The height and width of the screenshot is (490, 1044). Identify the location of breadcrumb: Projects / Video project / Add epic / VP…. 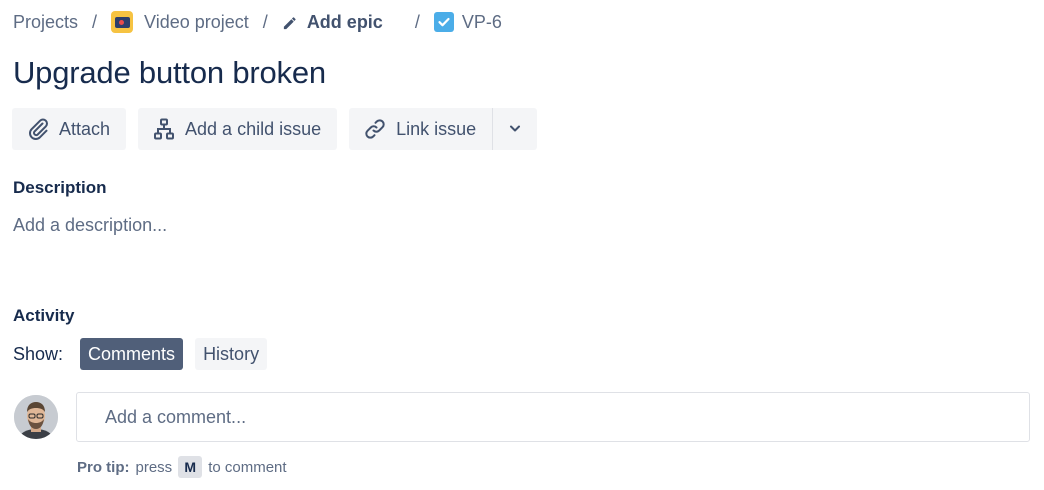
(257, 22).